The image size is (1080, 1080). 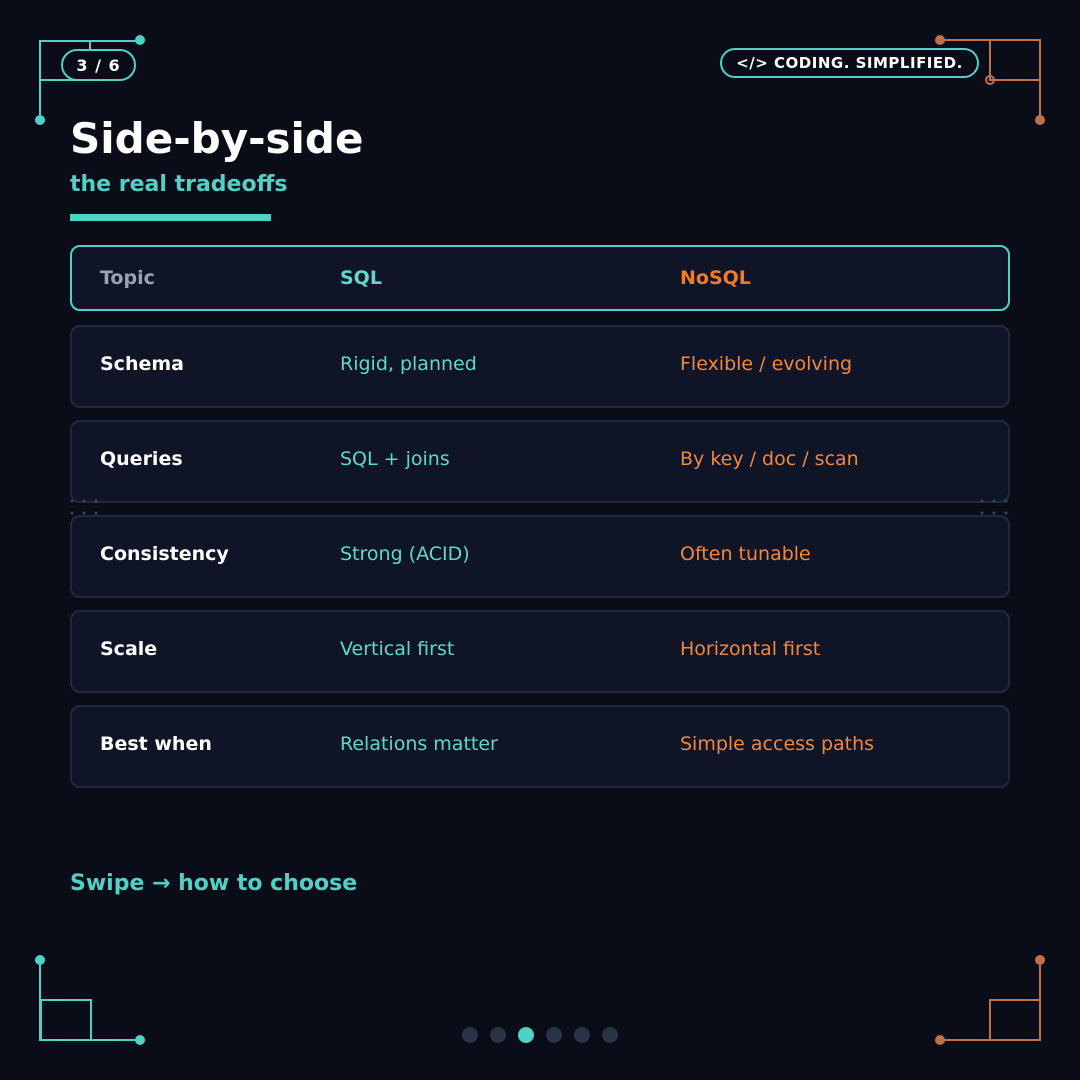 What do you see at coordinates (127, 278) in the screenshot?
I see `header-topic: Topic` at bounding box center [127, 278].